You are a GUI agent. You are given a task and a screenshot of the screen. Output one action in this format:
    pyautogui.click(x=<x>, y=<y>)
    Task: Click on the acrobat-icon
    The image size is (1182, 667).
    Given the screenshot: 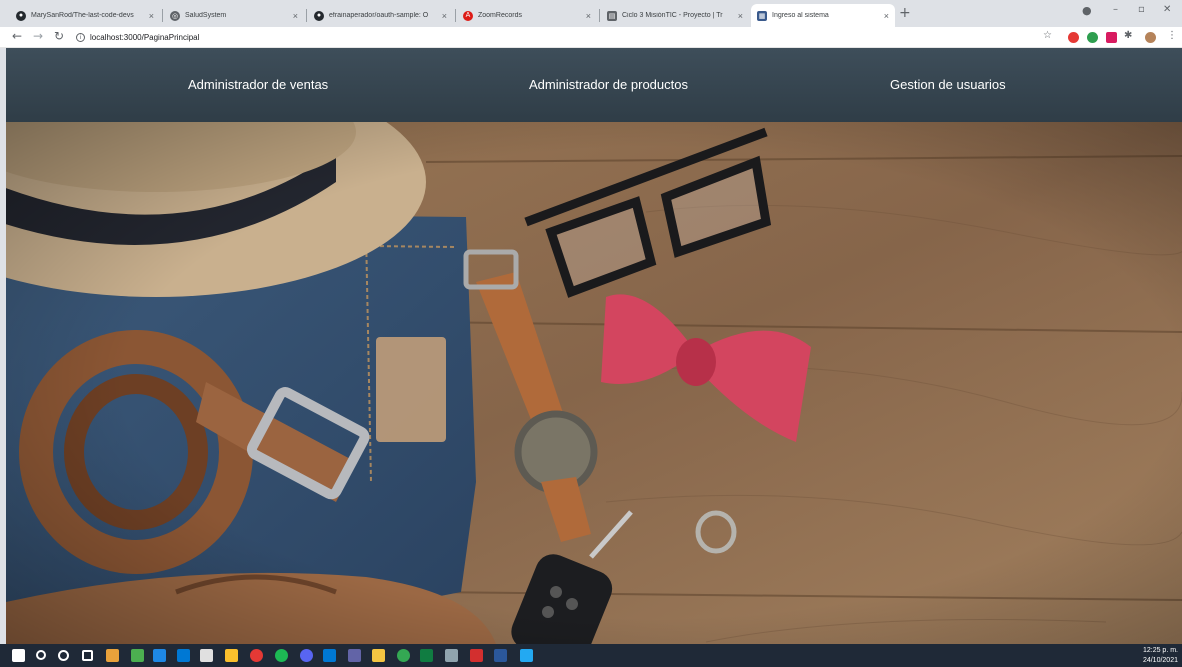 What is the action you would take?
    pyautogui.click(x=476, y=655)
    